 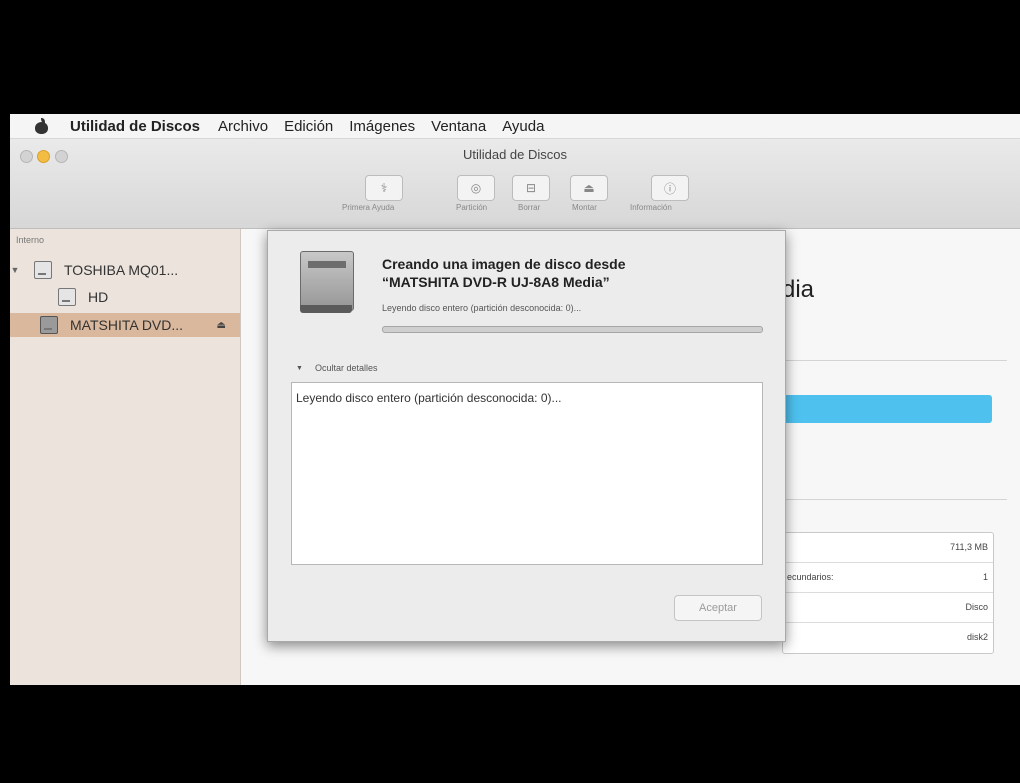 What do you see at coordinates (810, 577) in the screenshot?
I see `info-key: ecundarios:` at bounding box center [810, 577].